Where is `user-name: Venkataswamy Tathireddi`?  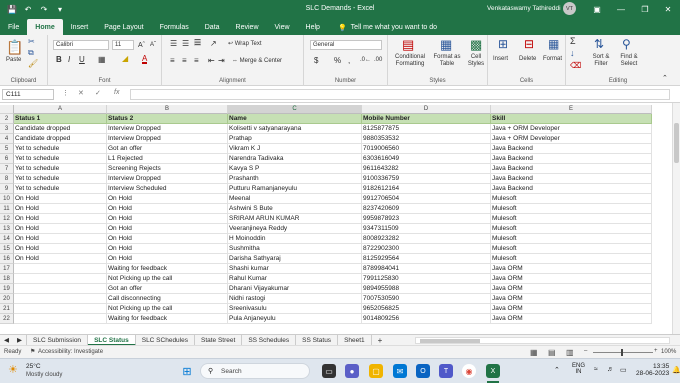 user-name: Venkataswamy Tathireddi is located at coordinates (524, 8).